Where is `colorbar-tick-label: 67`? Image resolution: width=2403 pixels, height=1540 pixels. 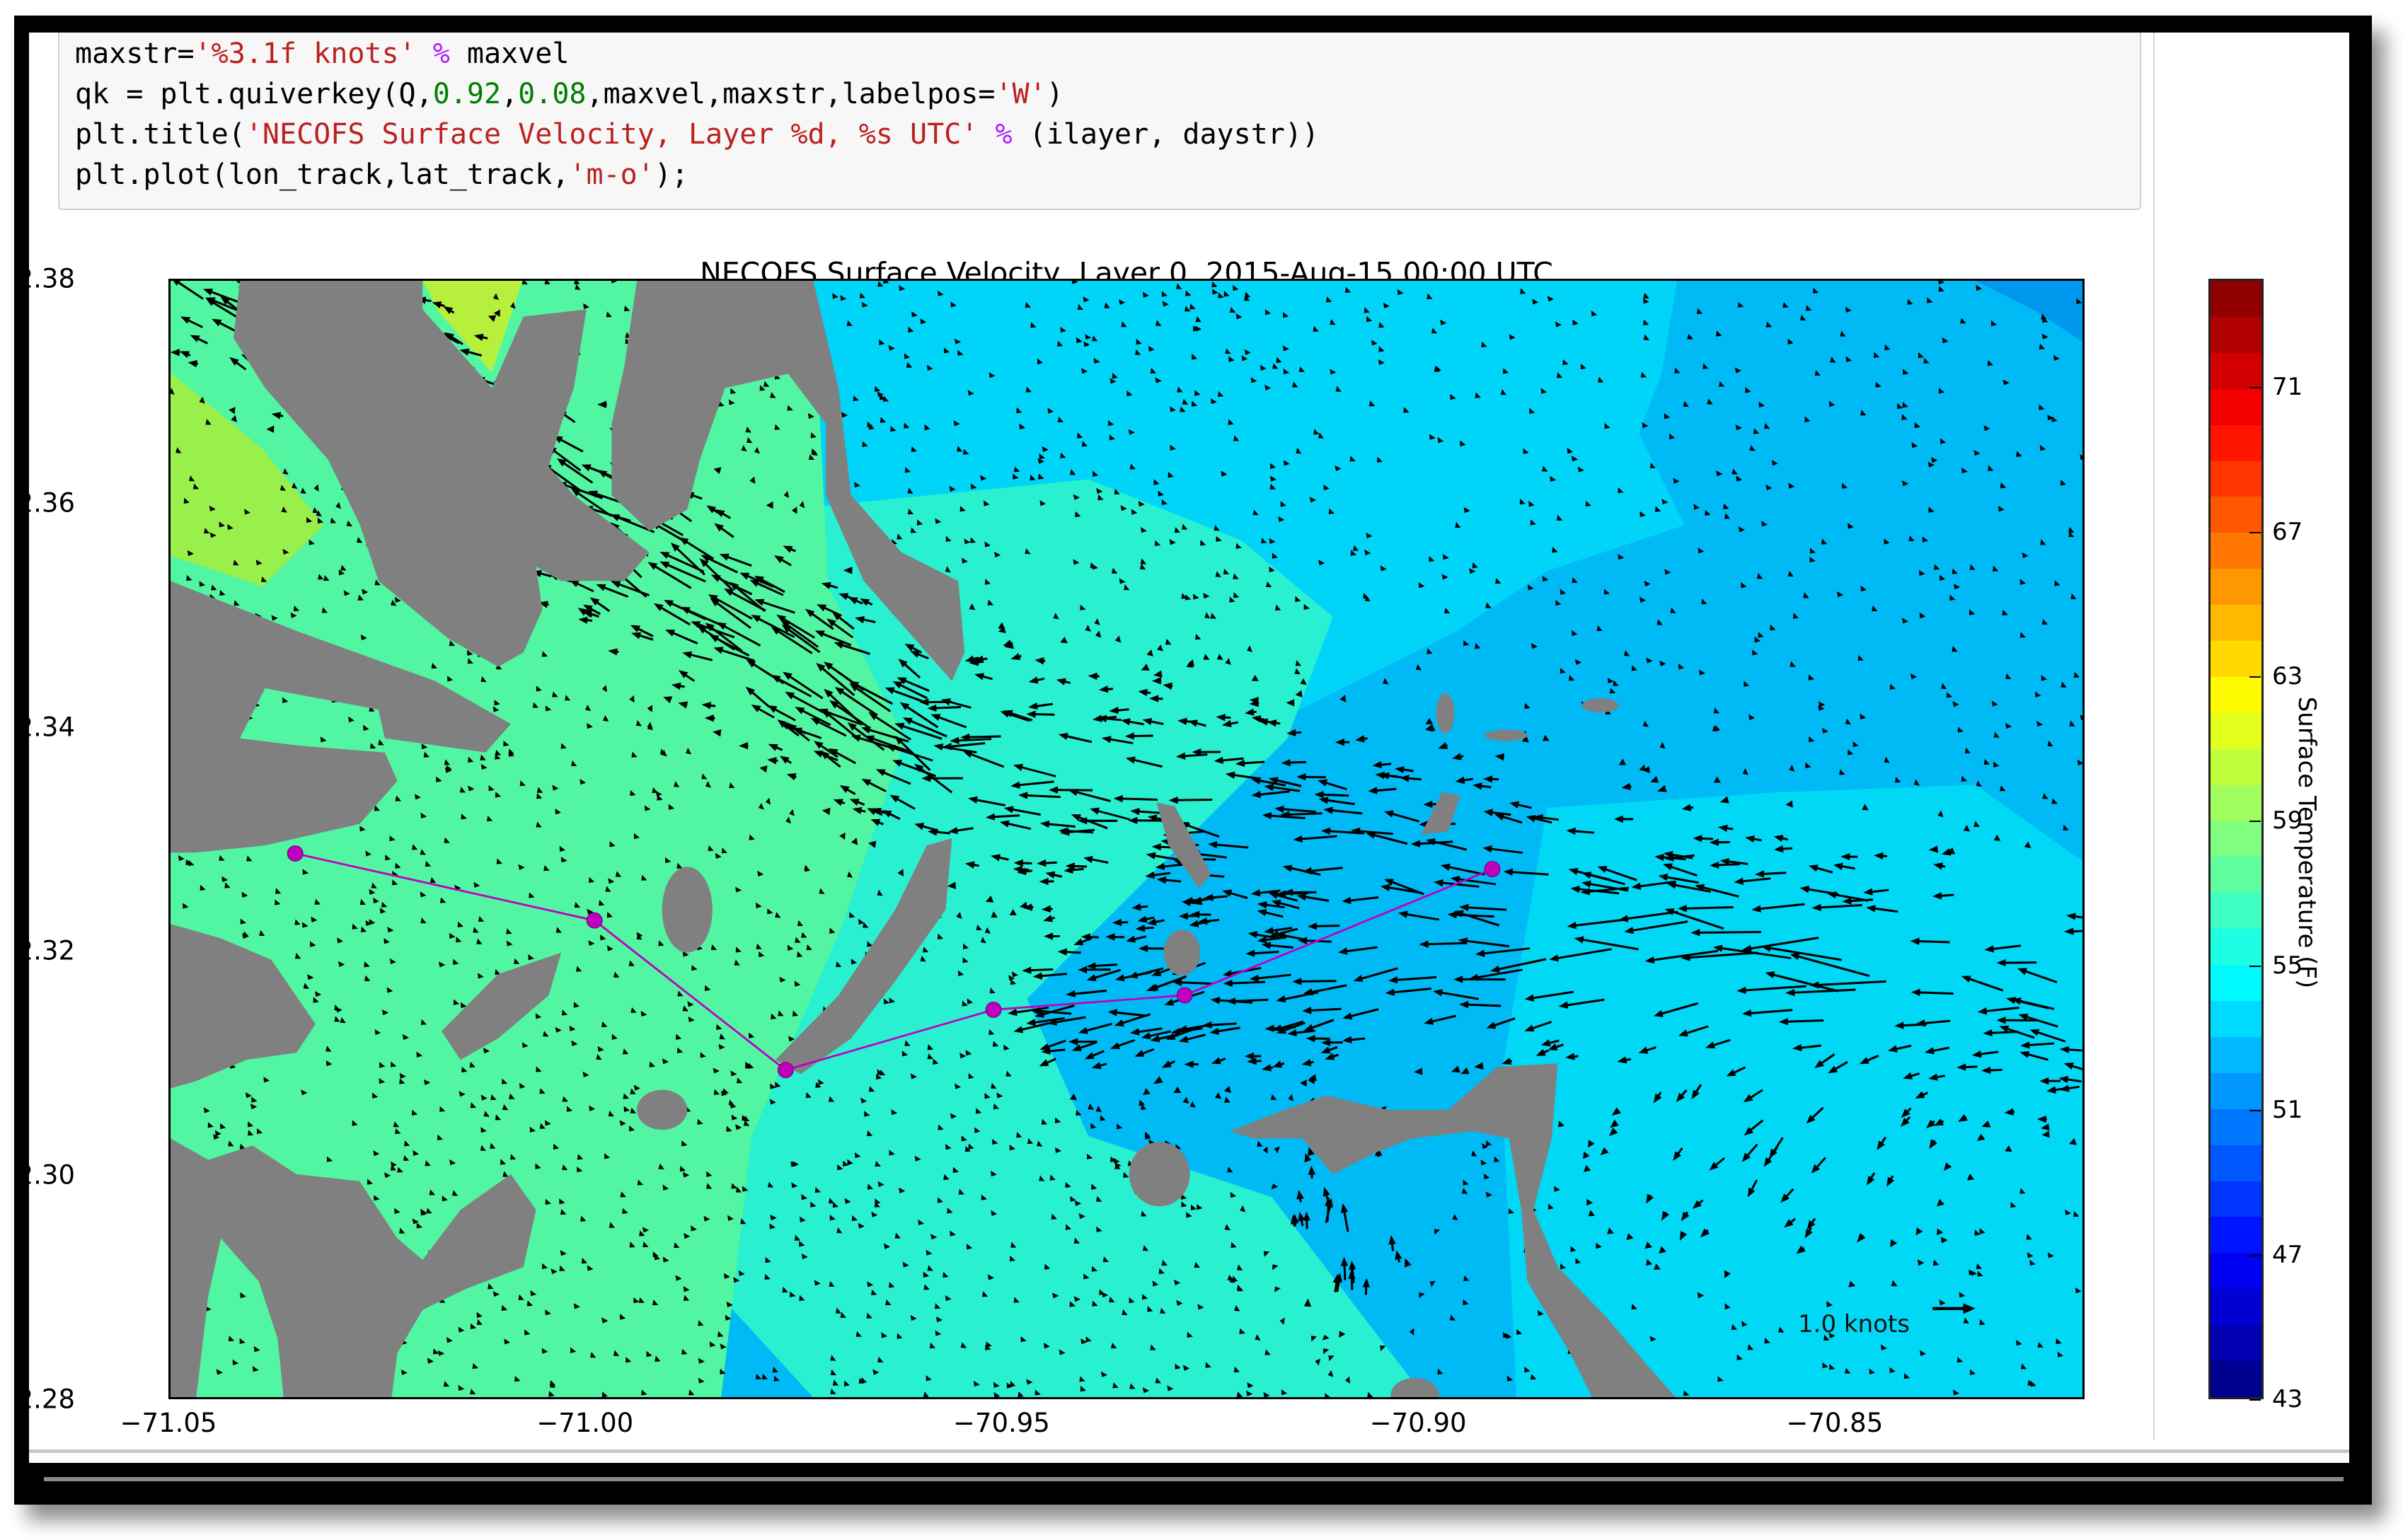
colorbar-tick-label: 67 is located at coordinates (2287, 531).